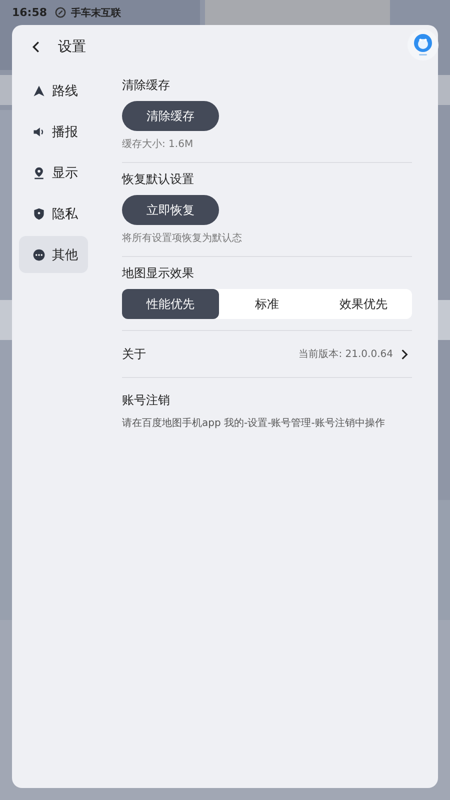 This screenshot has width=450, height=800. I want to click on sidebar-item: 路线, so click(53, 90).